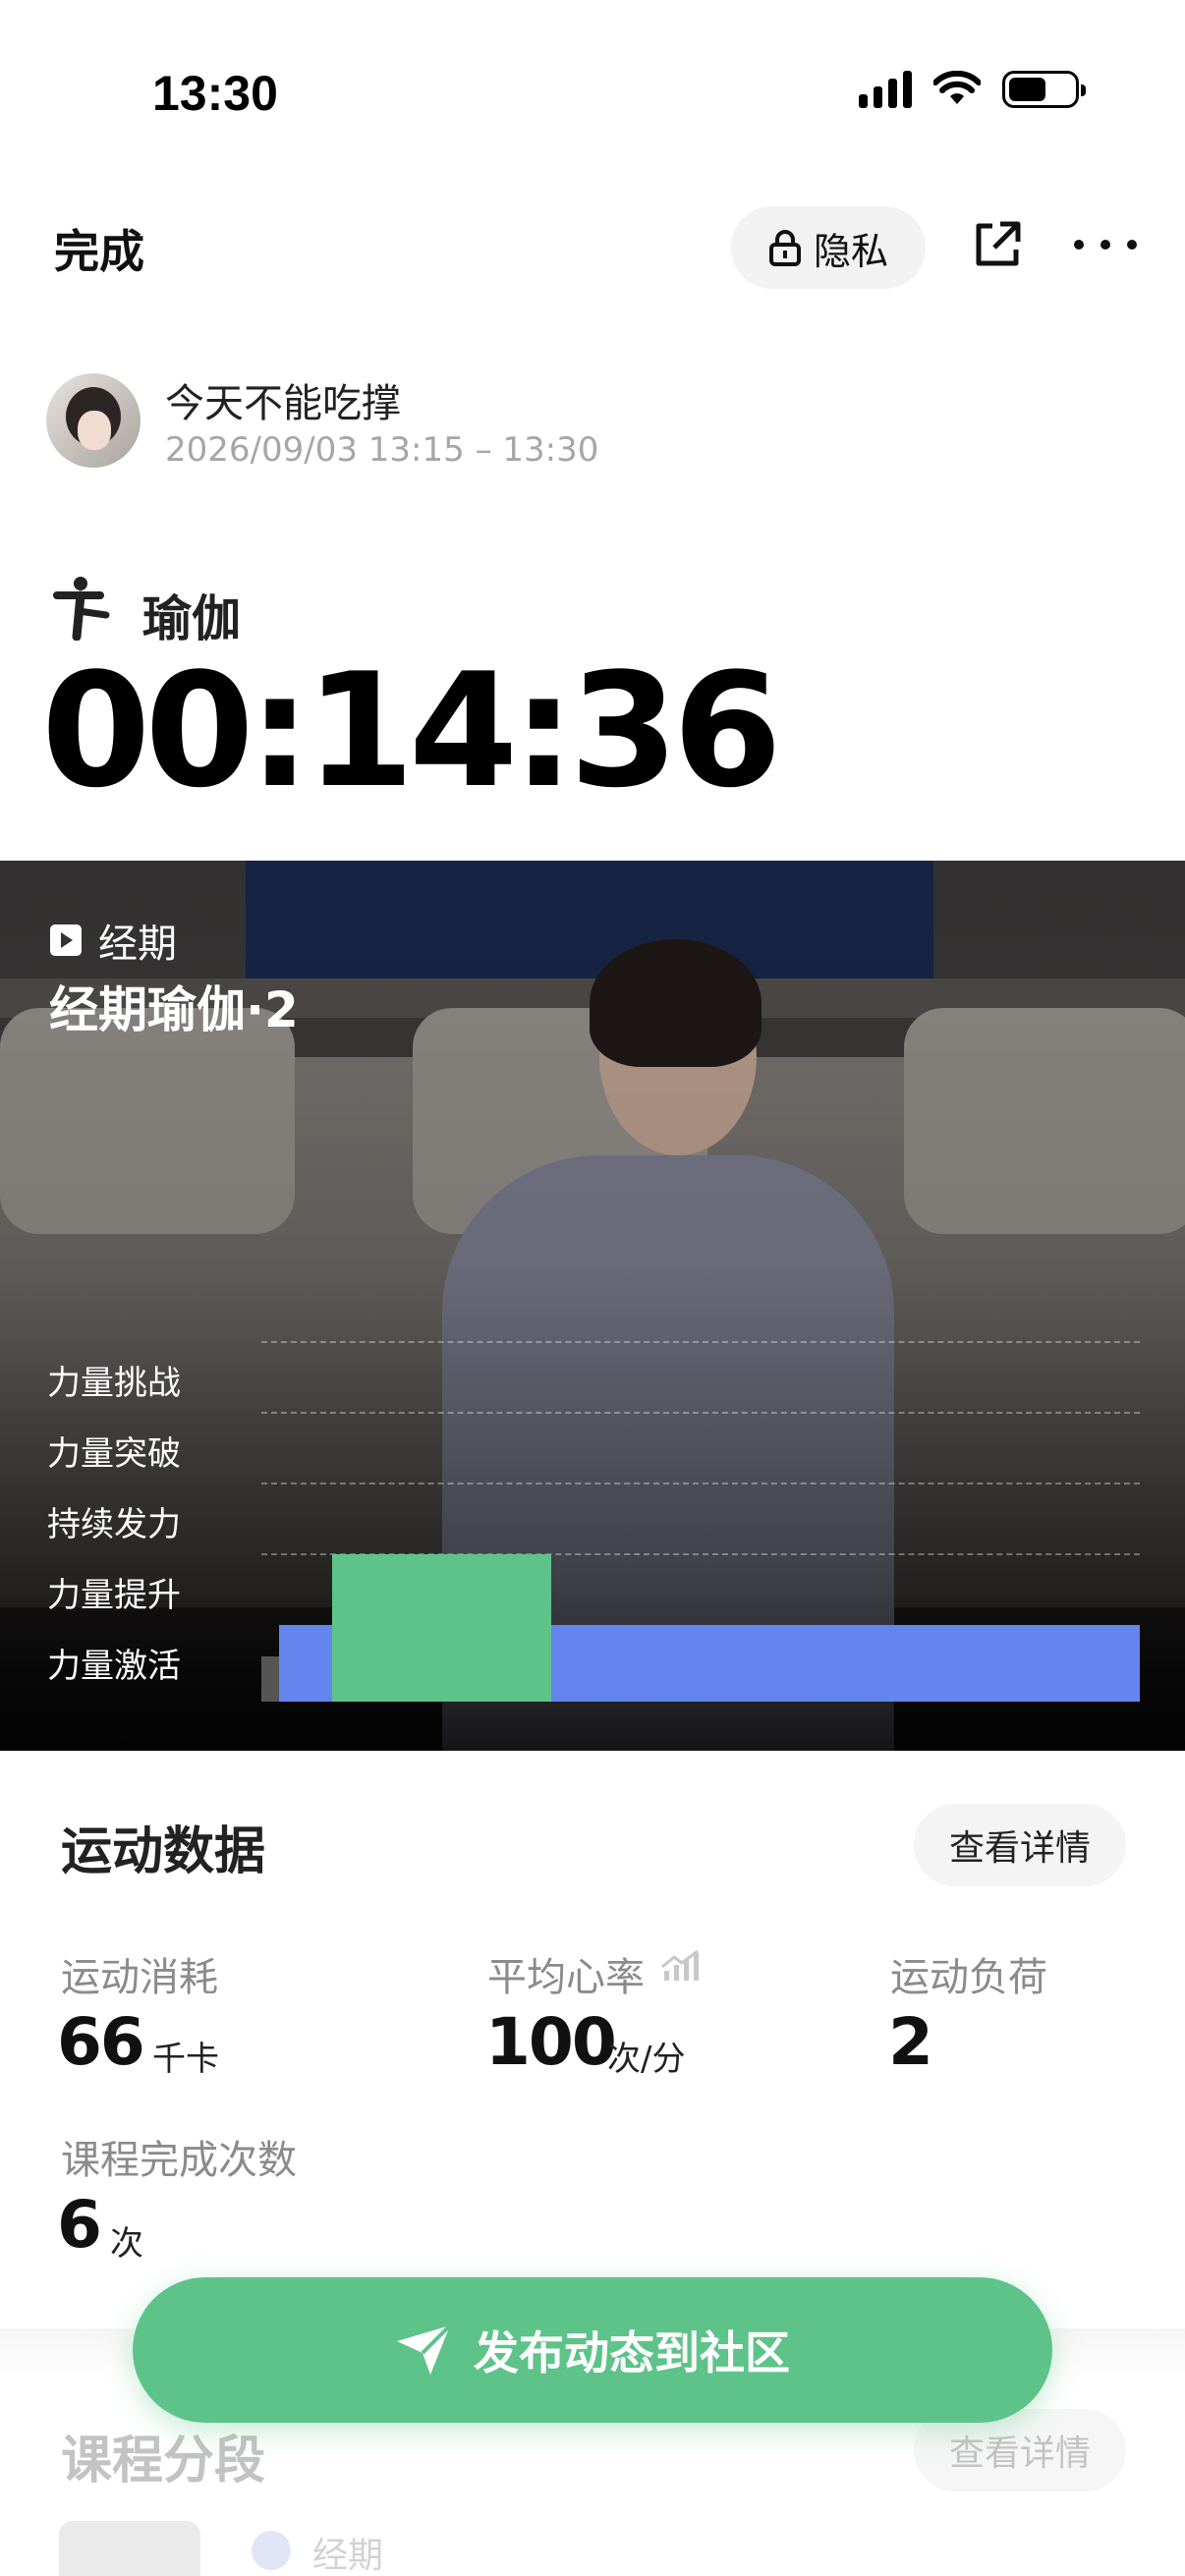 This screenshot has height=2576, width=1185. I want to click on segments-title: 课程分段, so click(164, 2461).